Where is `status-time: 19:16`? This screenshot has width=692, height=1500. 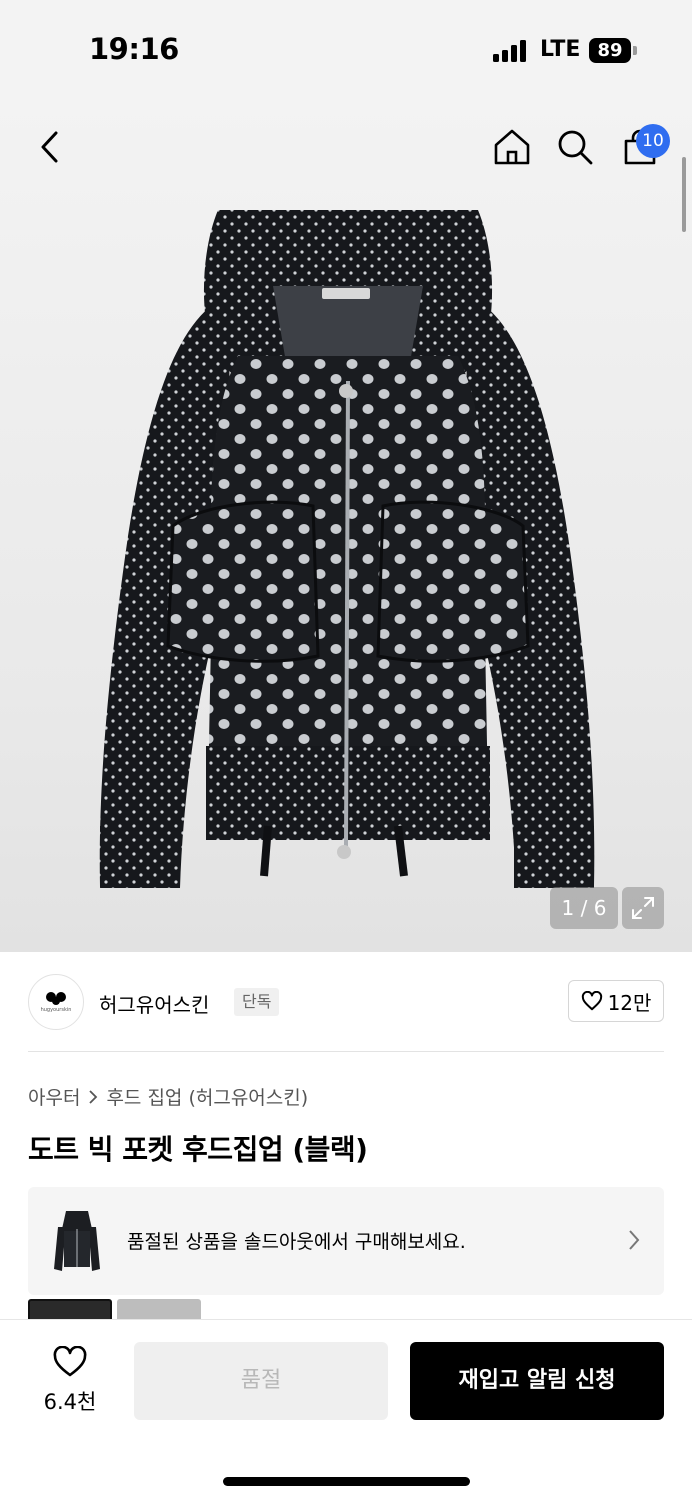 status-time: 19:16 is located at coordinates (134, 49).